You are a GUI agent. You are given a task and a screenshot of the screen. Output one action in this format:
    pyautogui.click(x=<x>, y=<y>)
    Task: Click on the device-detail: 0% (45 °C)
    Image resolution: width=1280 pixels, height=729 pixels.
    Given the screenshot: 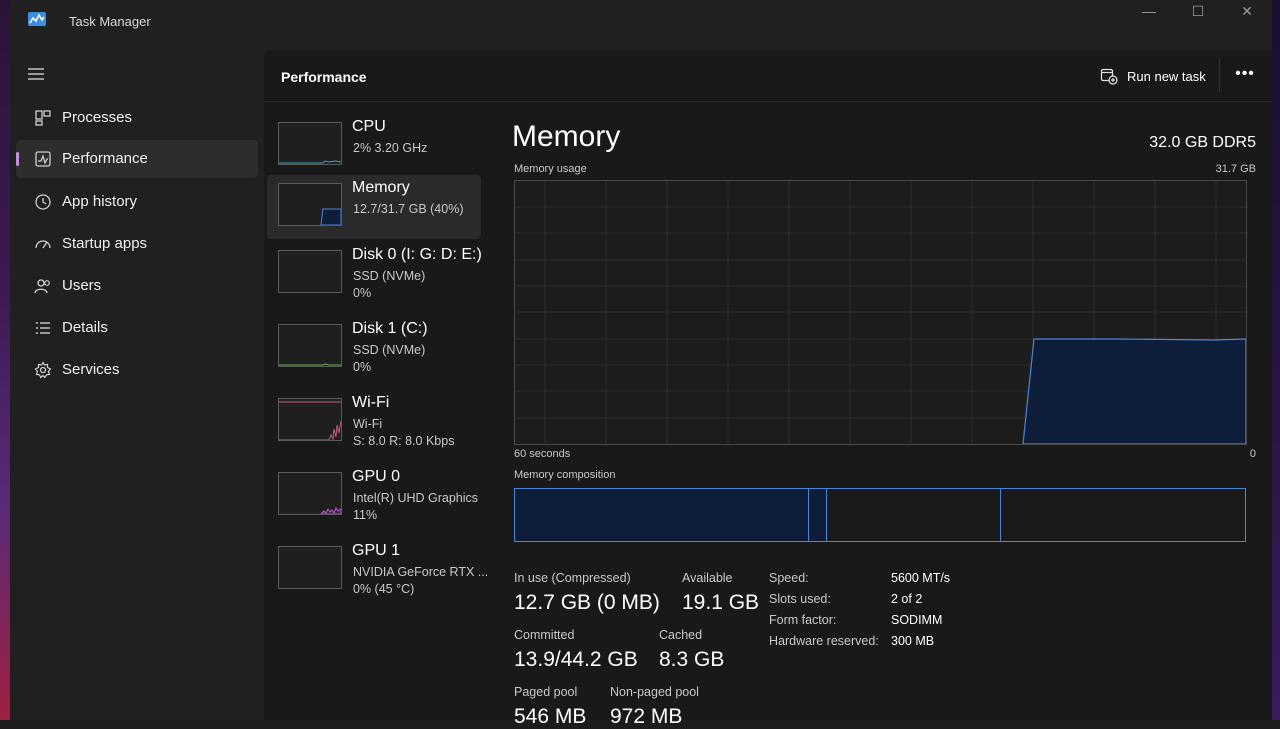 What is the action you would take?
    pyautogui.click(x=384, y=589)
    